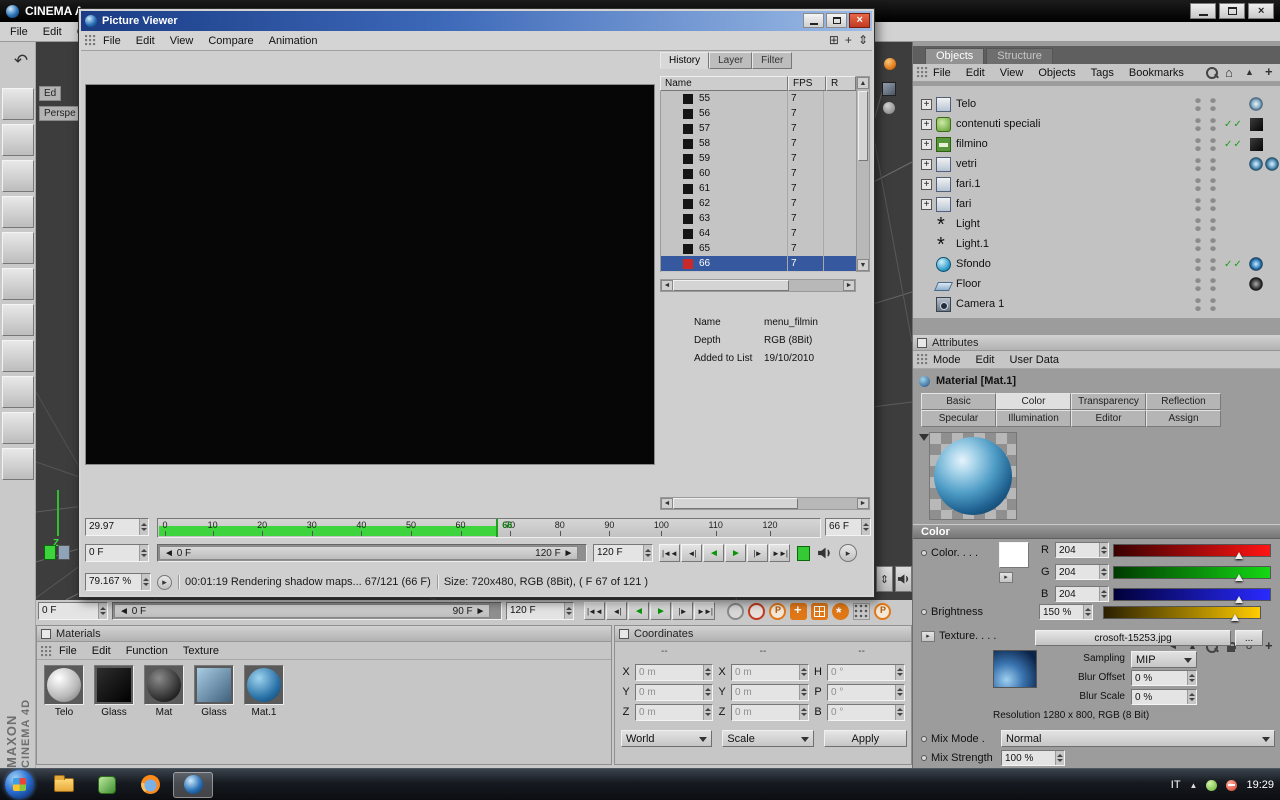  I want to click on zoom-play-icon: ▸, so click(164, 582).